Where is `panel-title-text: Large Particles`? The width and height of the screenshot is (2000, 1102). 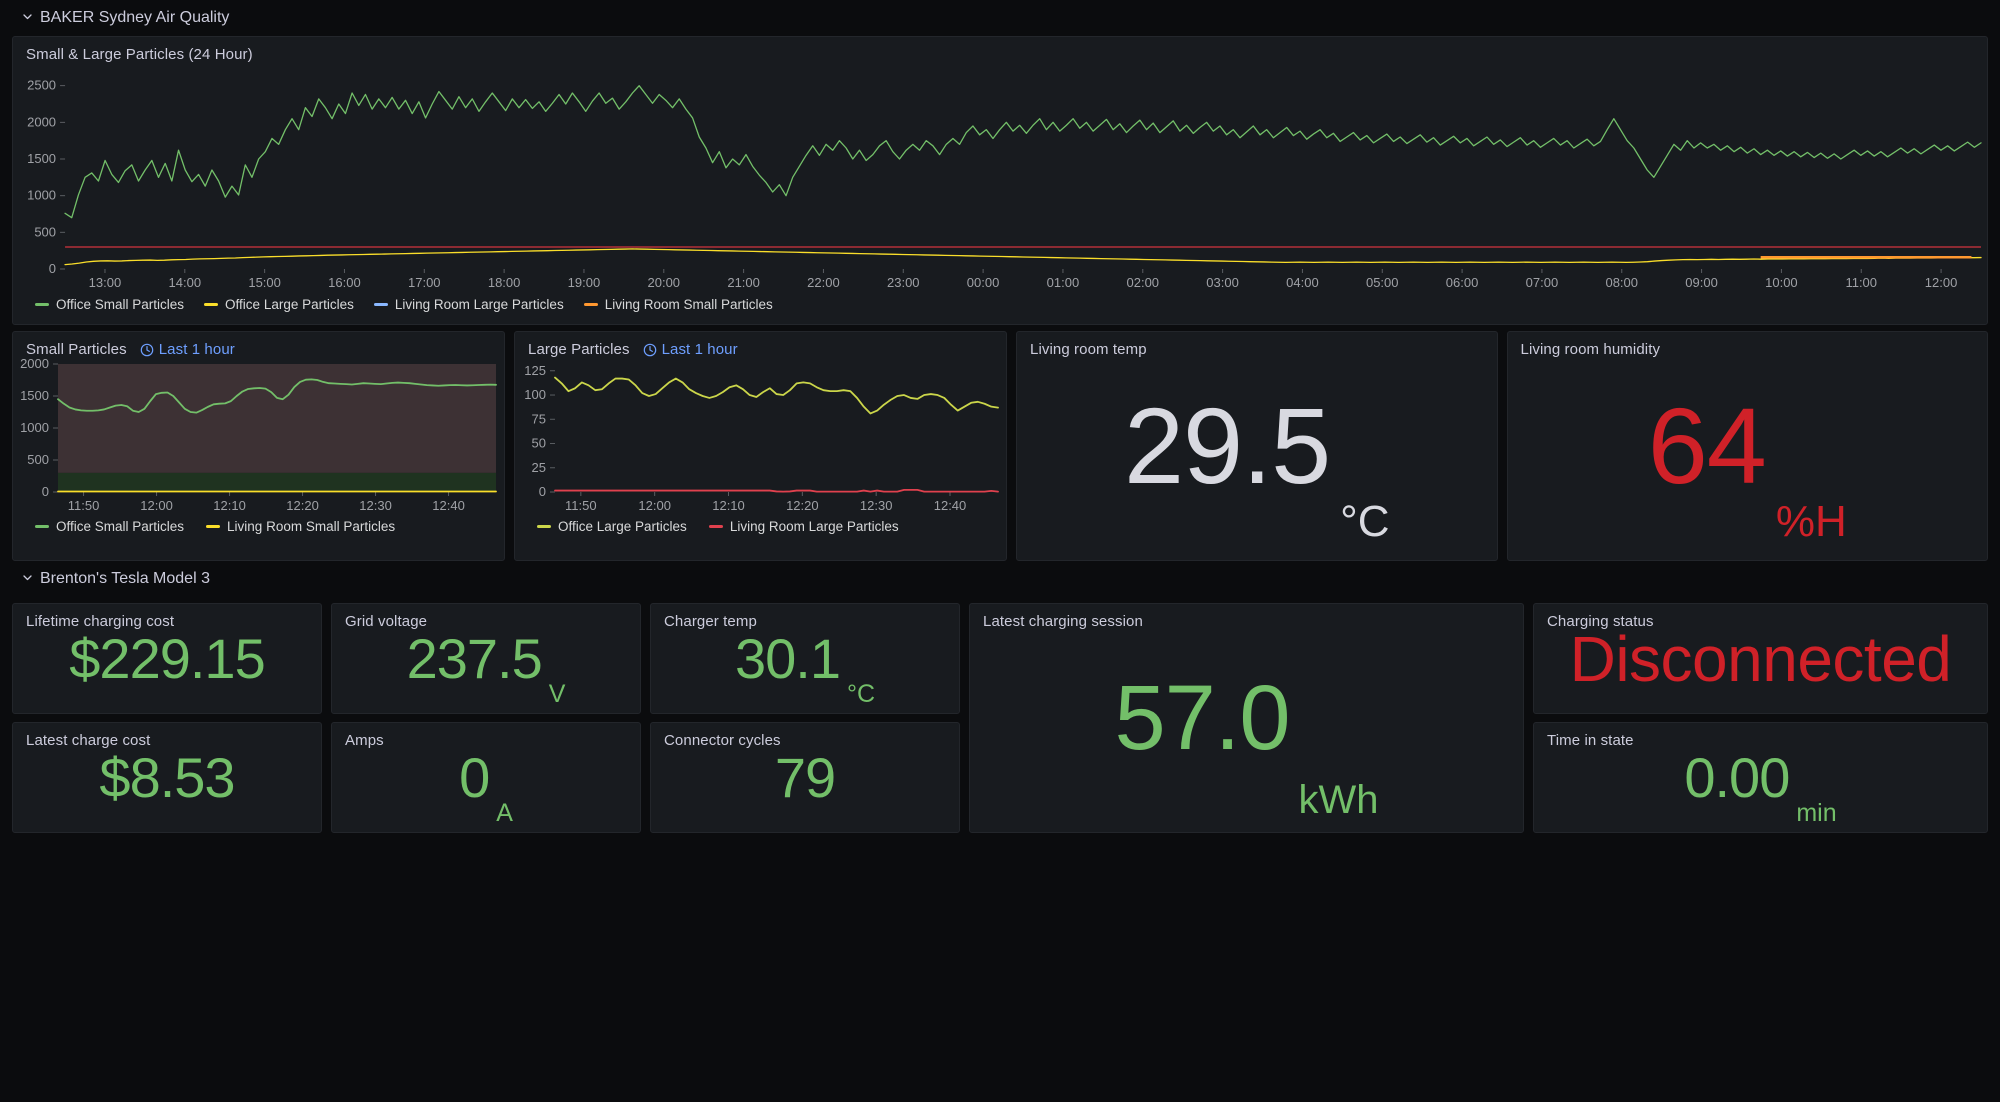 panel-title-text: Large Particles is located at coordinates (579, 349).